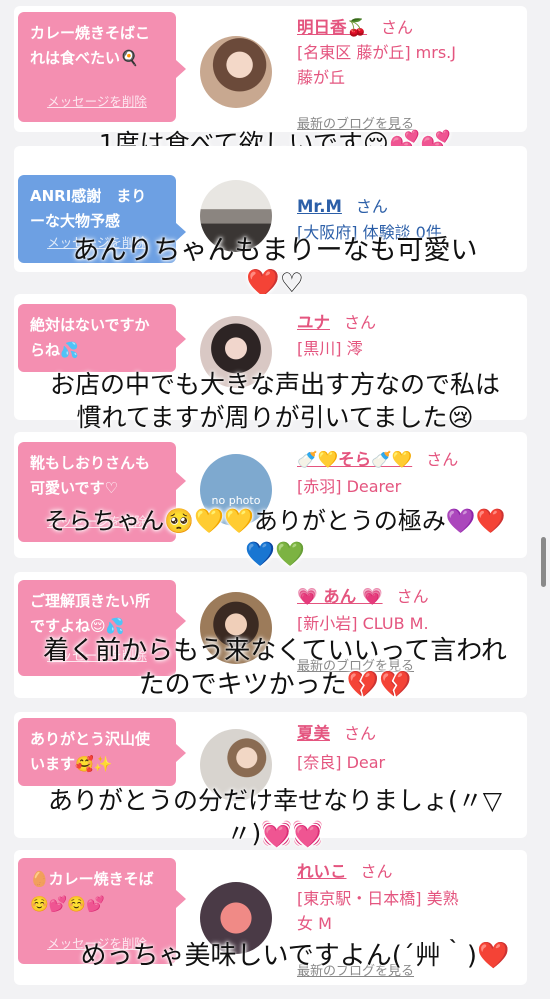 This screenshot has height=999, width=550. Describe the element at coordinates (90, 613) in the screenshot. I see `message-text: ご理解頂きたい所 ですよね😌💦` at that location.